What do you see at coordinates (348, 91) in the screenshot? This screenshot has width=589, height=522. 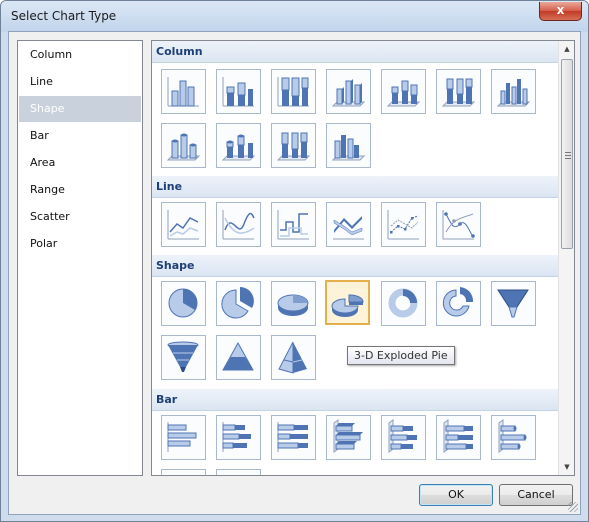 I see `3d-column-chart-icon` at bounding box center [348, 91].